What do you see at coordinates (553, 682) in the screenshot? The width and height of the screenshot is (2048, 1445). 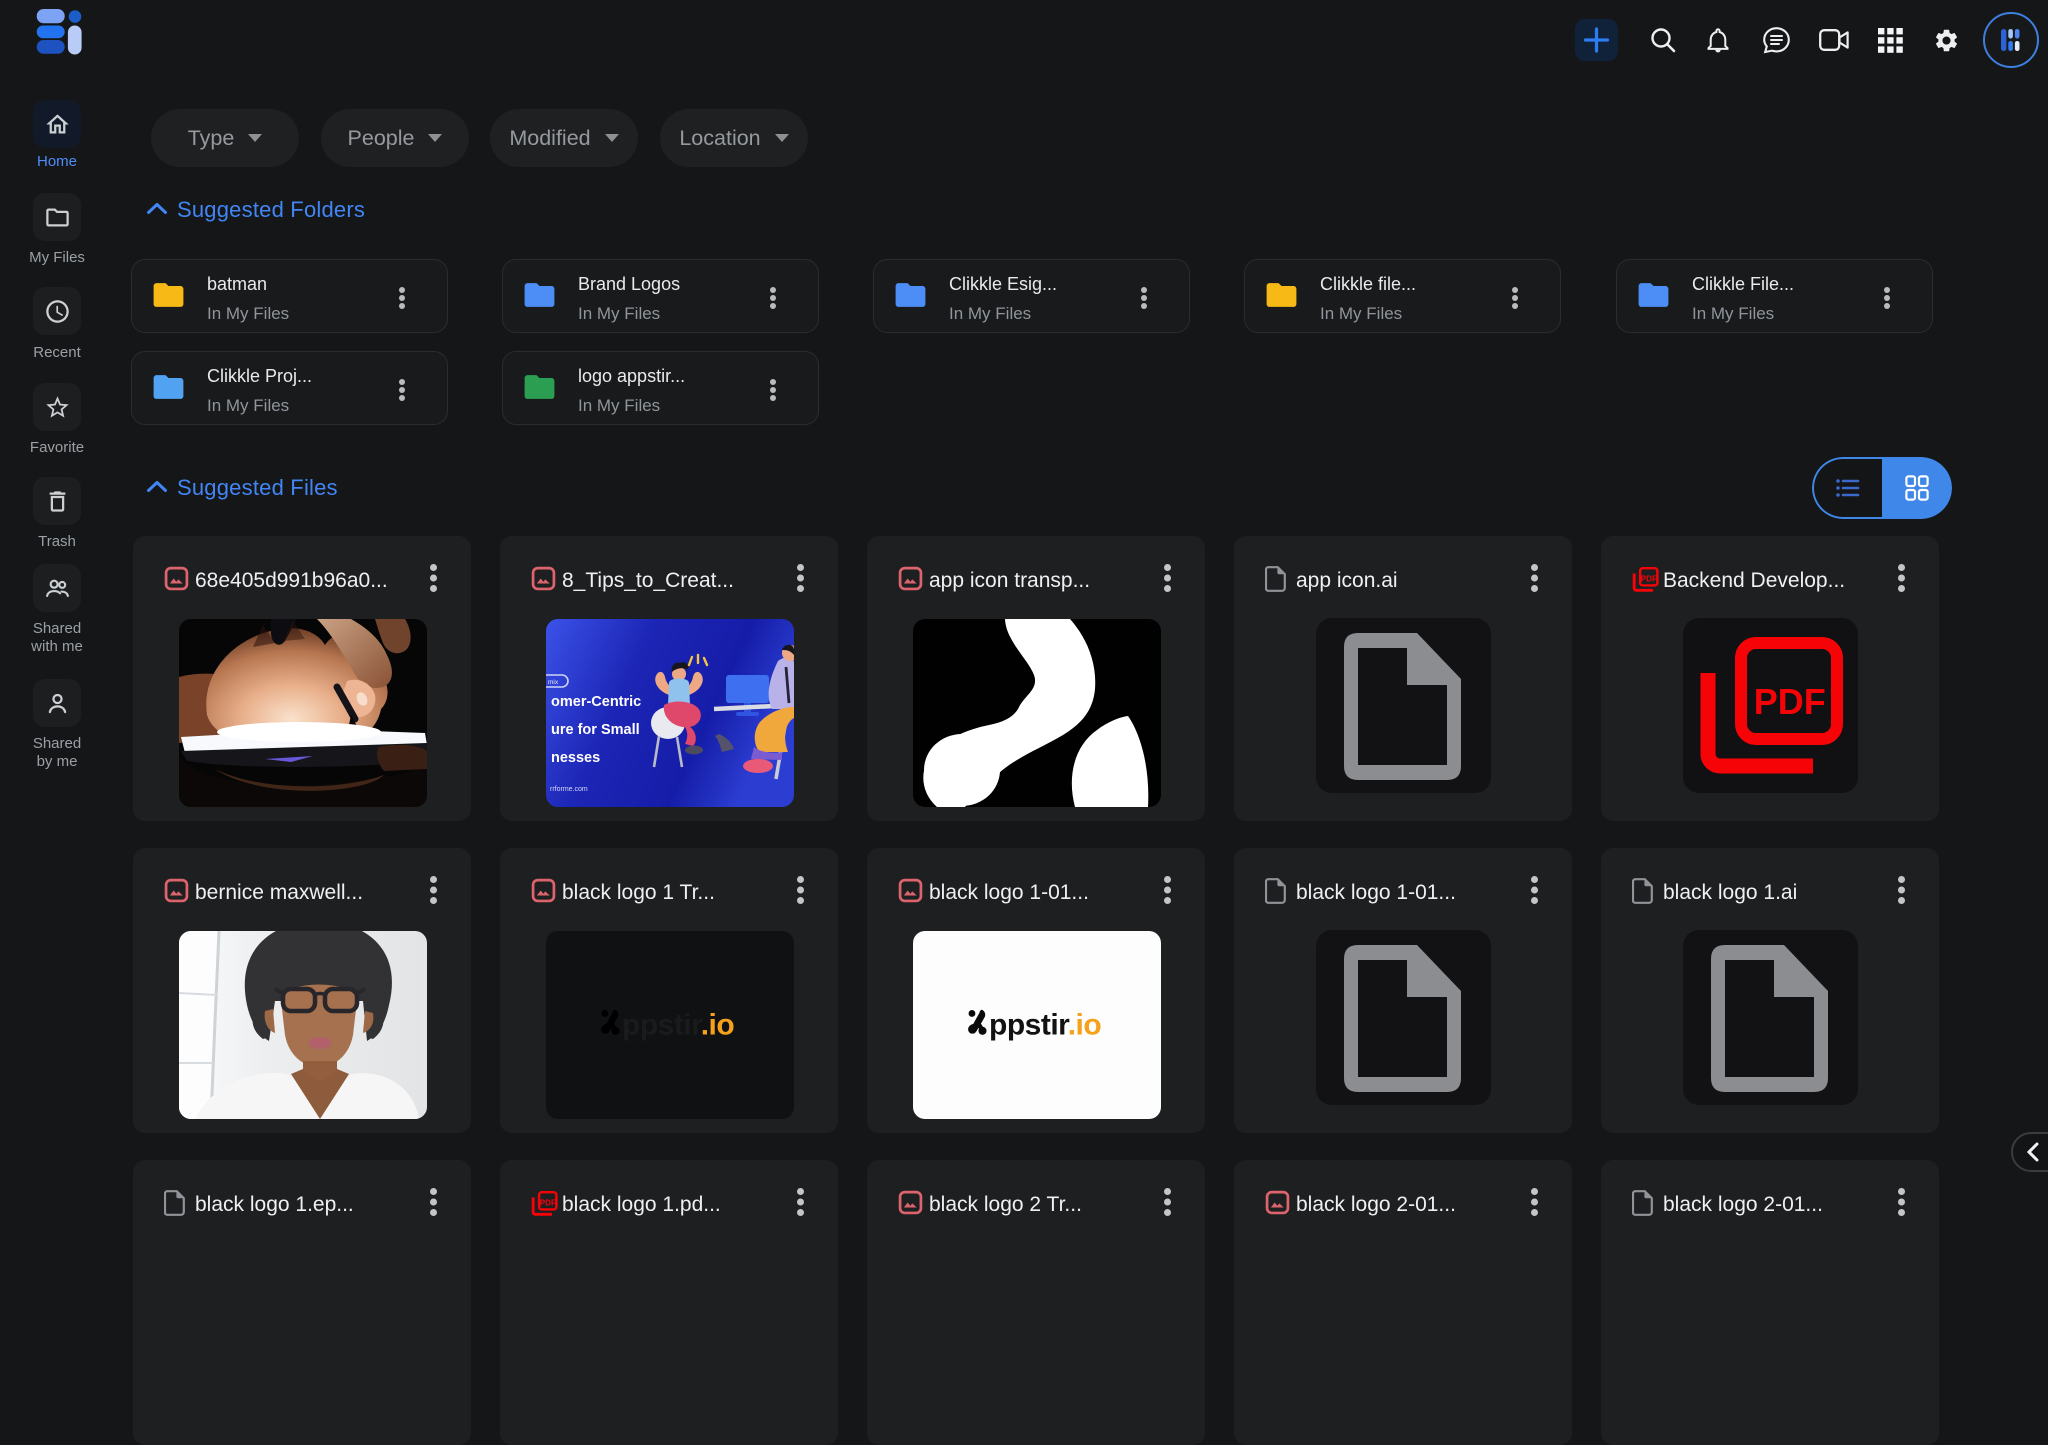 I see `svg-text: mix` at bounding box center [553, 682].